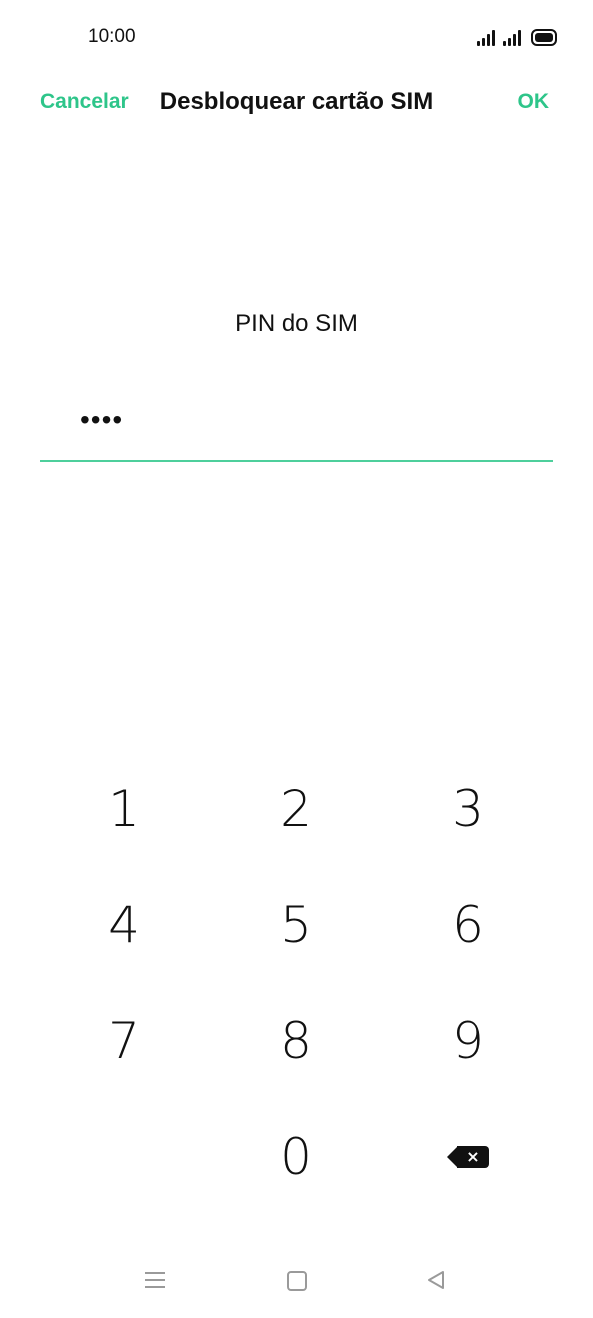 The height and width of the screenshot is (1318, 593). Describe the element at coordinates (436, 1280) in the screenshot. I see `back-icon` at that location.